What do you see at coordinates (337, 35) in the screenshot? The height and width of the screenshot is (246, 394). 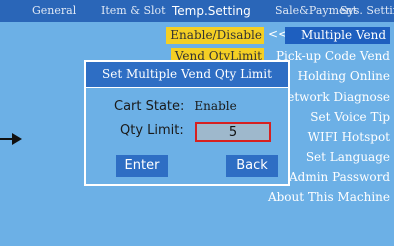 I see `menu-item-multiple-vend: Multiple Vend` at bounding box center [337, 35].